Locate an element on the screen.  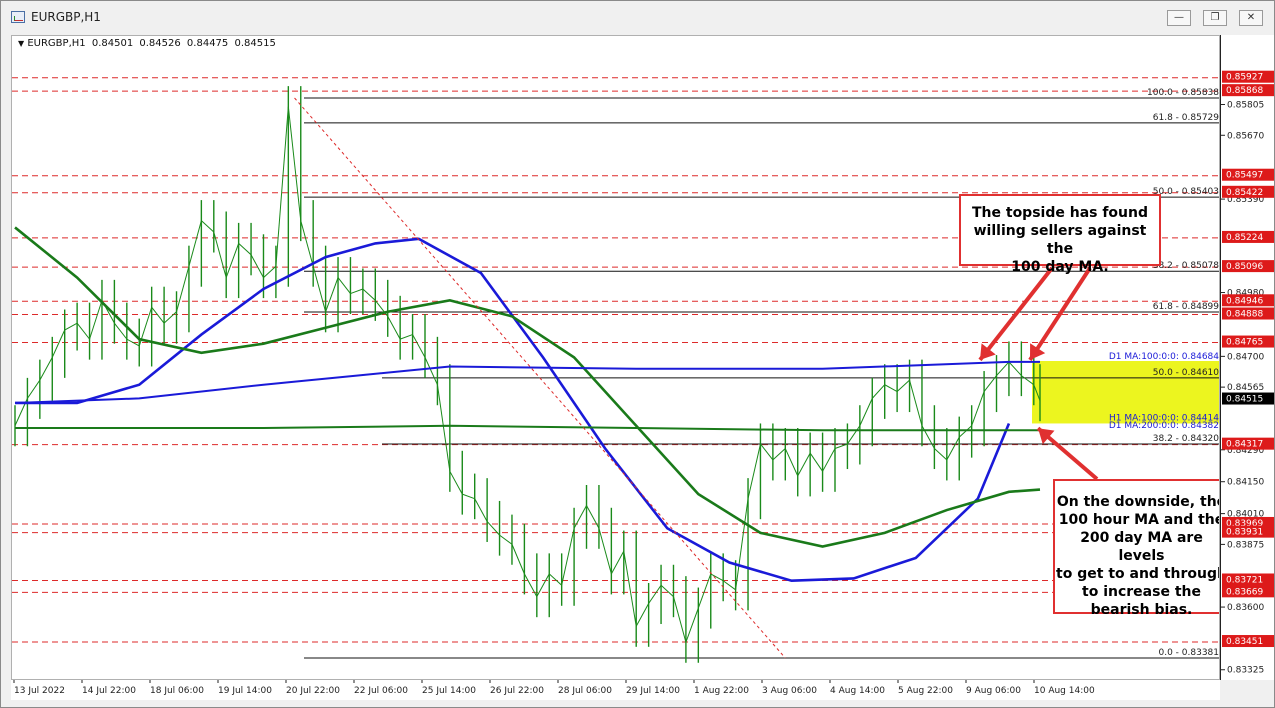
symbol-label: EURGBP,H1 is located at coordinates (56, 43).